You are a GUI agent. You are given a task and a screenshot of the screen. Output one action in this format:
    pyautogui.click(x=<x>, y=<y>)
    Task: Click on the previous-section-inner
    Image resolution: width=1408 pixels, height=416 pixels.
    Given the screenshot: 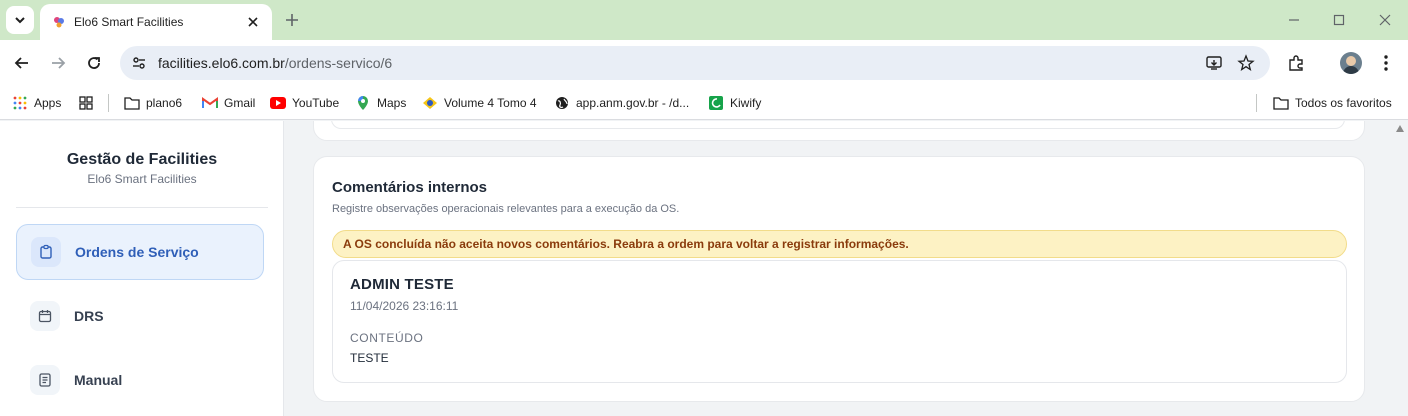 What is the action you would take?
    pyautogui.click(x=838, y=125)
    